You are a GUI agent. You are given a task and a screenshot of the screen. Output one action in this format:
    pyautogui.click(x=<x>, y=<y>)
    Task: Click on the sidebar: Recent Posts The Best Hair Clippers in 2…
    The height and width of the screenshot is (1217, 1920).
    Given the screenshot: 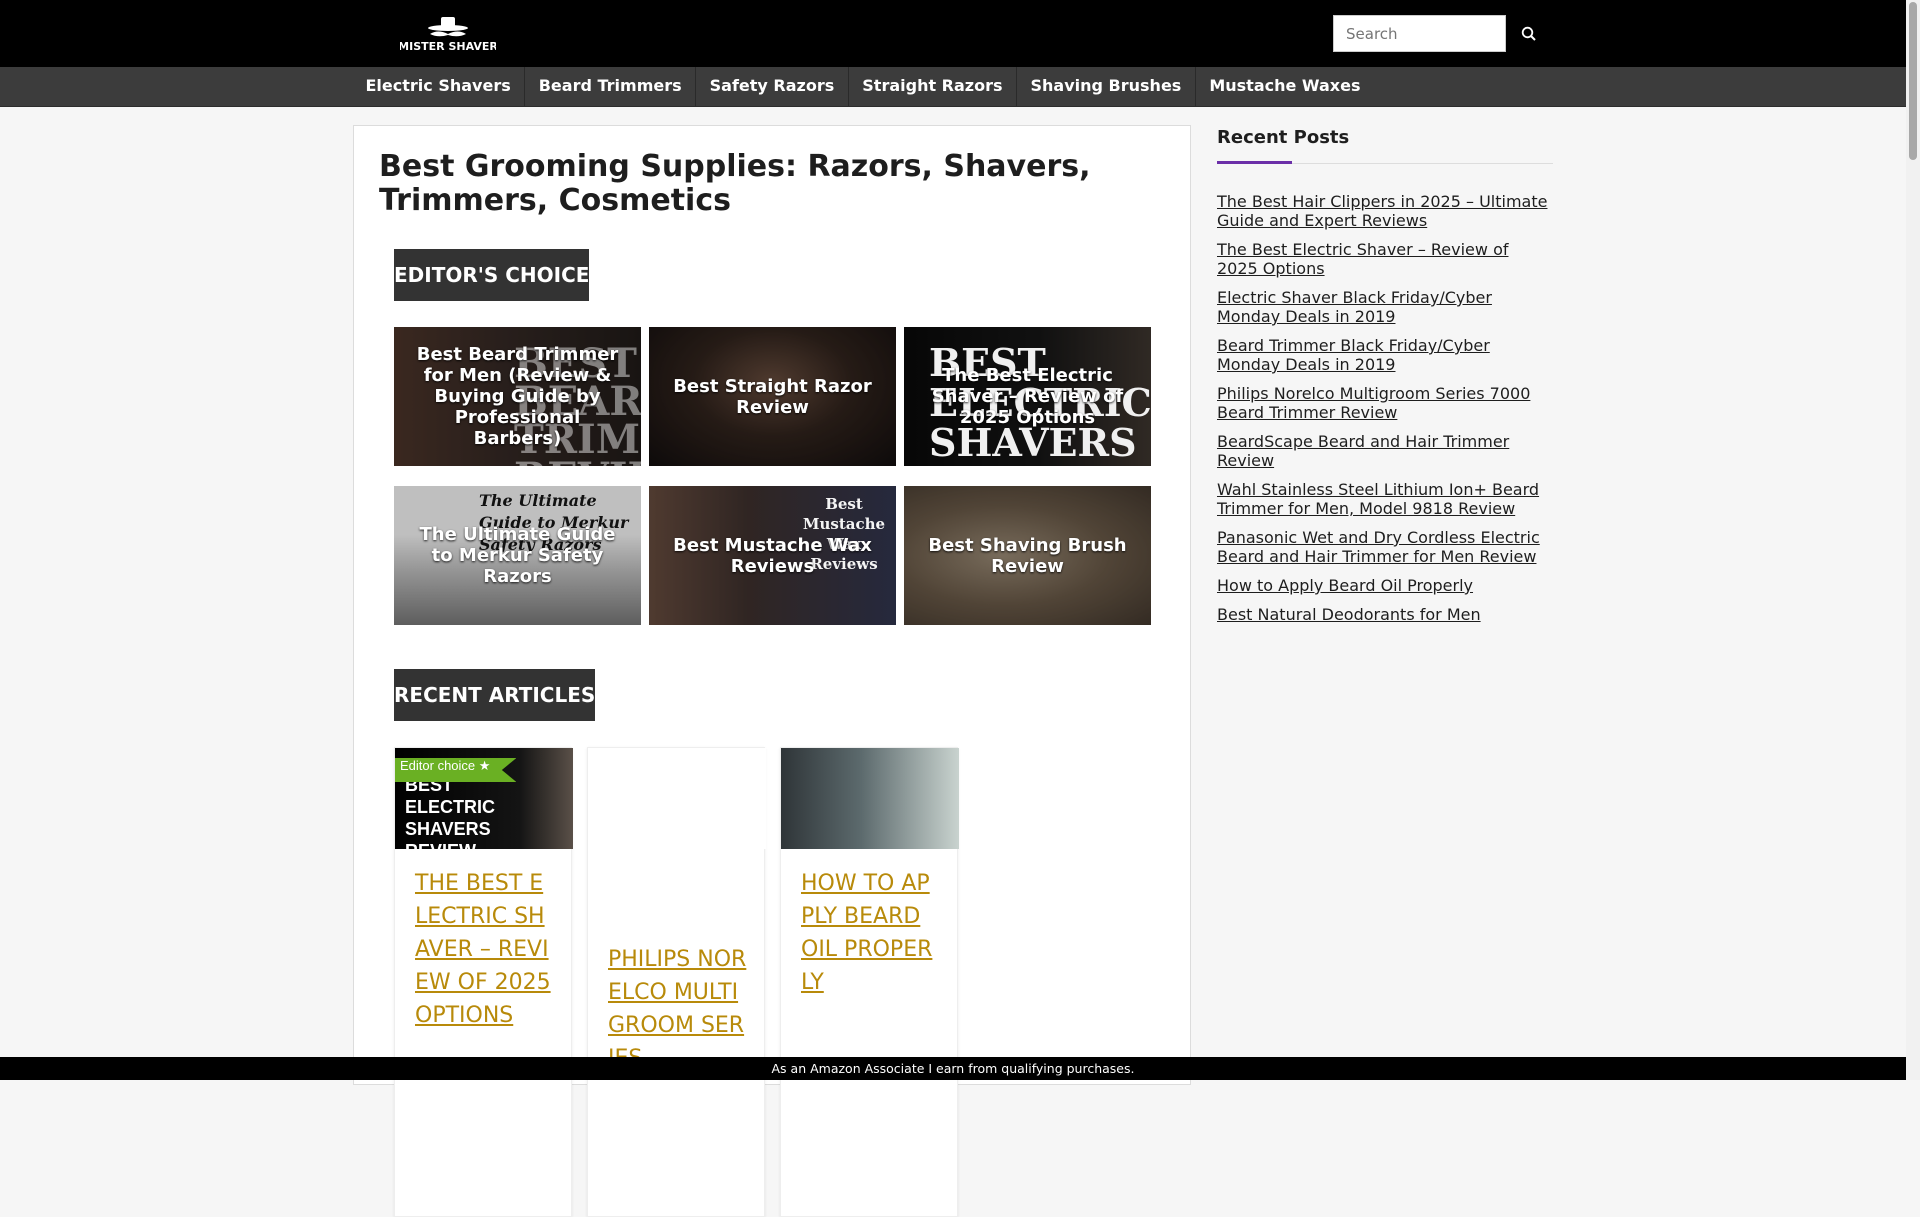 What is the action you would take?
    pyautogui.click(x=1385, y=379)
    